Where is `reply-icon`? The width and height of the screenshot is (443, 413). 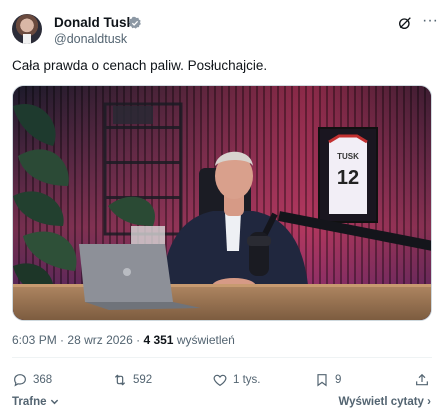
reply-icon is located at coordinates (20, 380).